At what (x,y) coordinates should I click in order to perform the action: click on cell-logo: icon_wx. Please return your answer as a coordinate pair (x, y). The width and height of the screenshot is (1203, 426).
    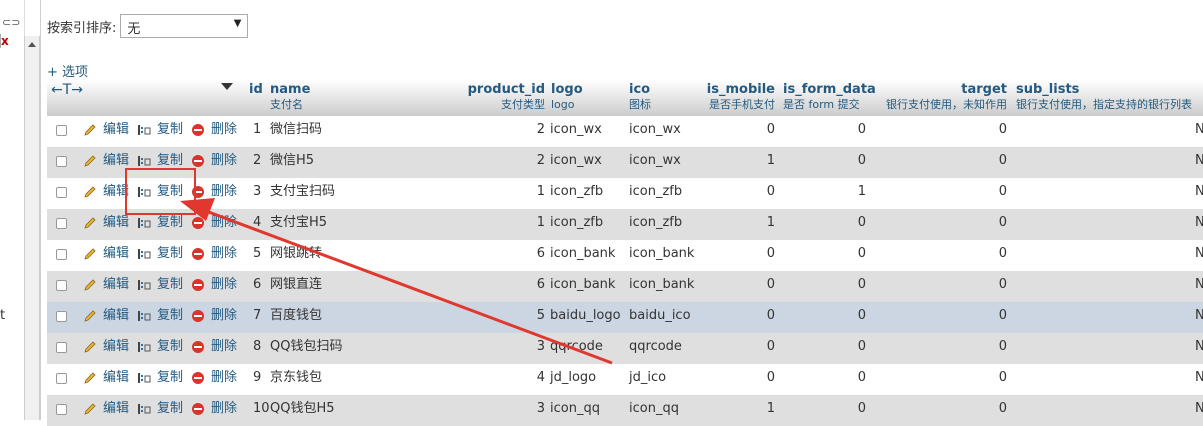
    Looking at the image, I should click on (576, 129).